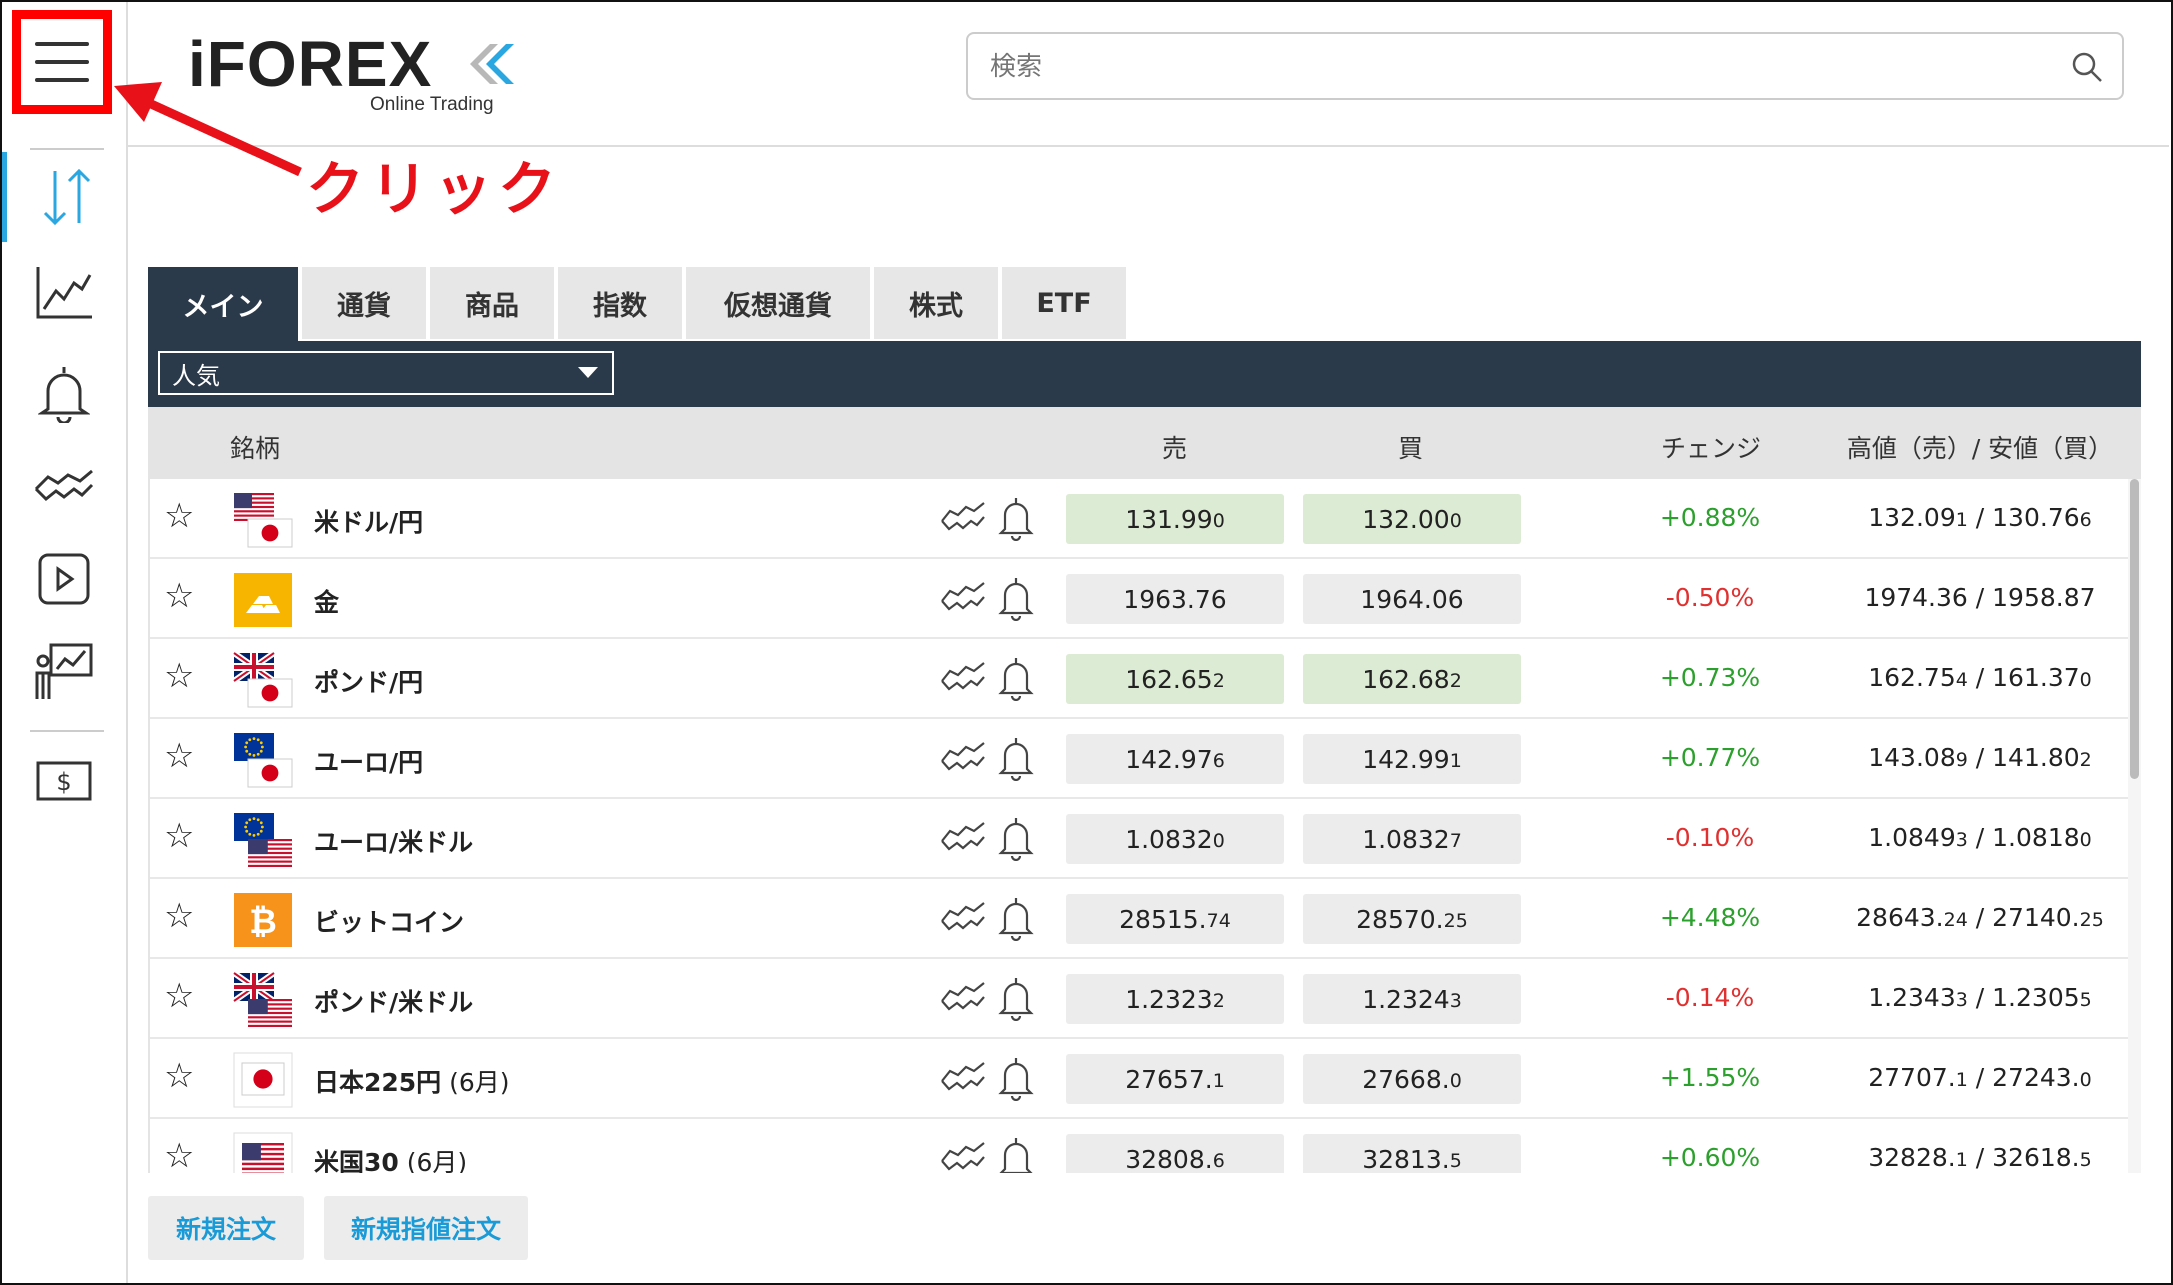 Image resolution: width=2173 pixels, height=1285 pixels. Describe the element at coordinates (389, 921) in the screenshot. I see `instrument-name: ビットコイン` at that location.